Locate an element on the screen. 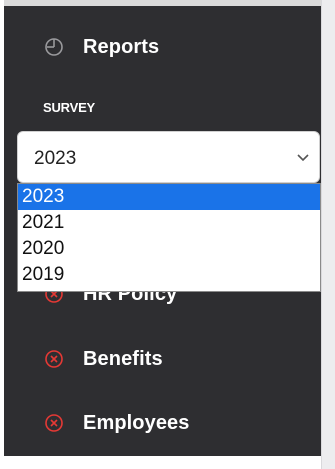 Image resolution: width=335 pixels, height=469 pixels. selected-year: 2023 is located at coordinates (55, 158).